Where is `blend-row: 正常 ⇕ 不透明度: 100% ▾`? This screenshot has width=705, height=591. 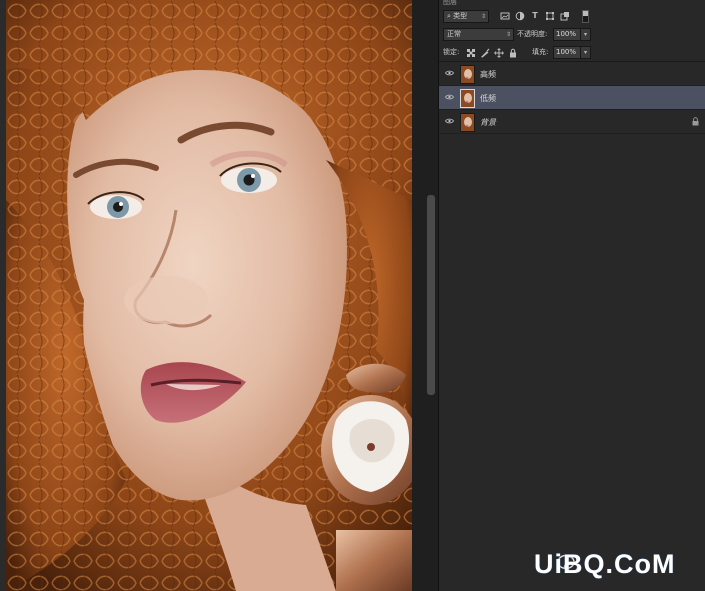 blend-row: 正常 ⇕ 不透明度: 100% ▾ is located at coordinates (572, 33).